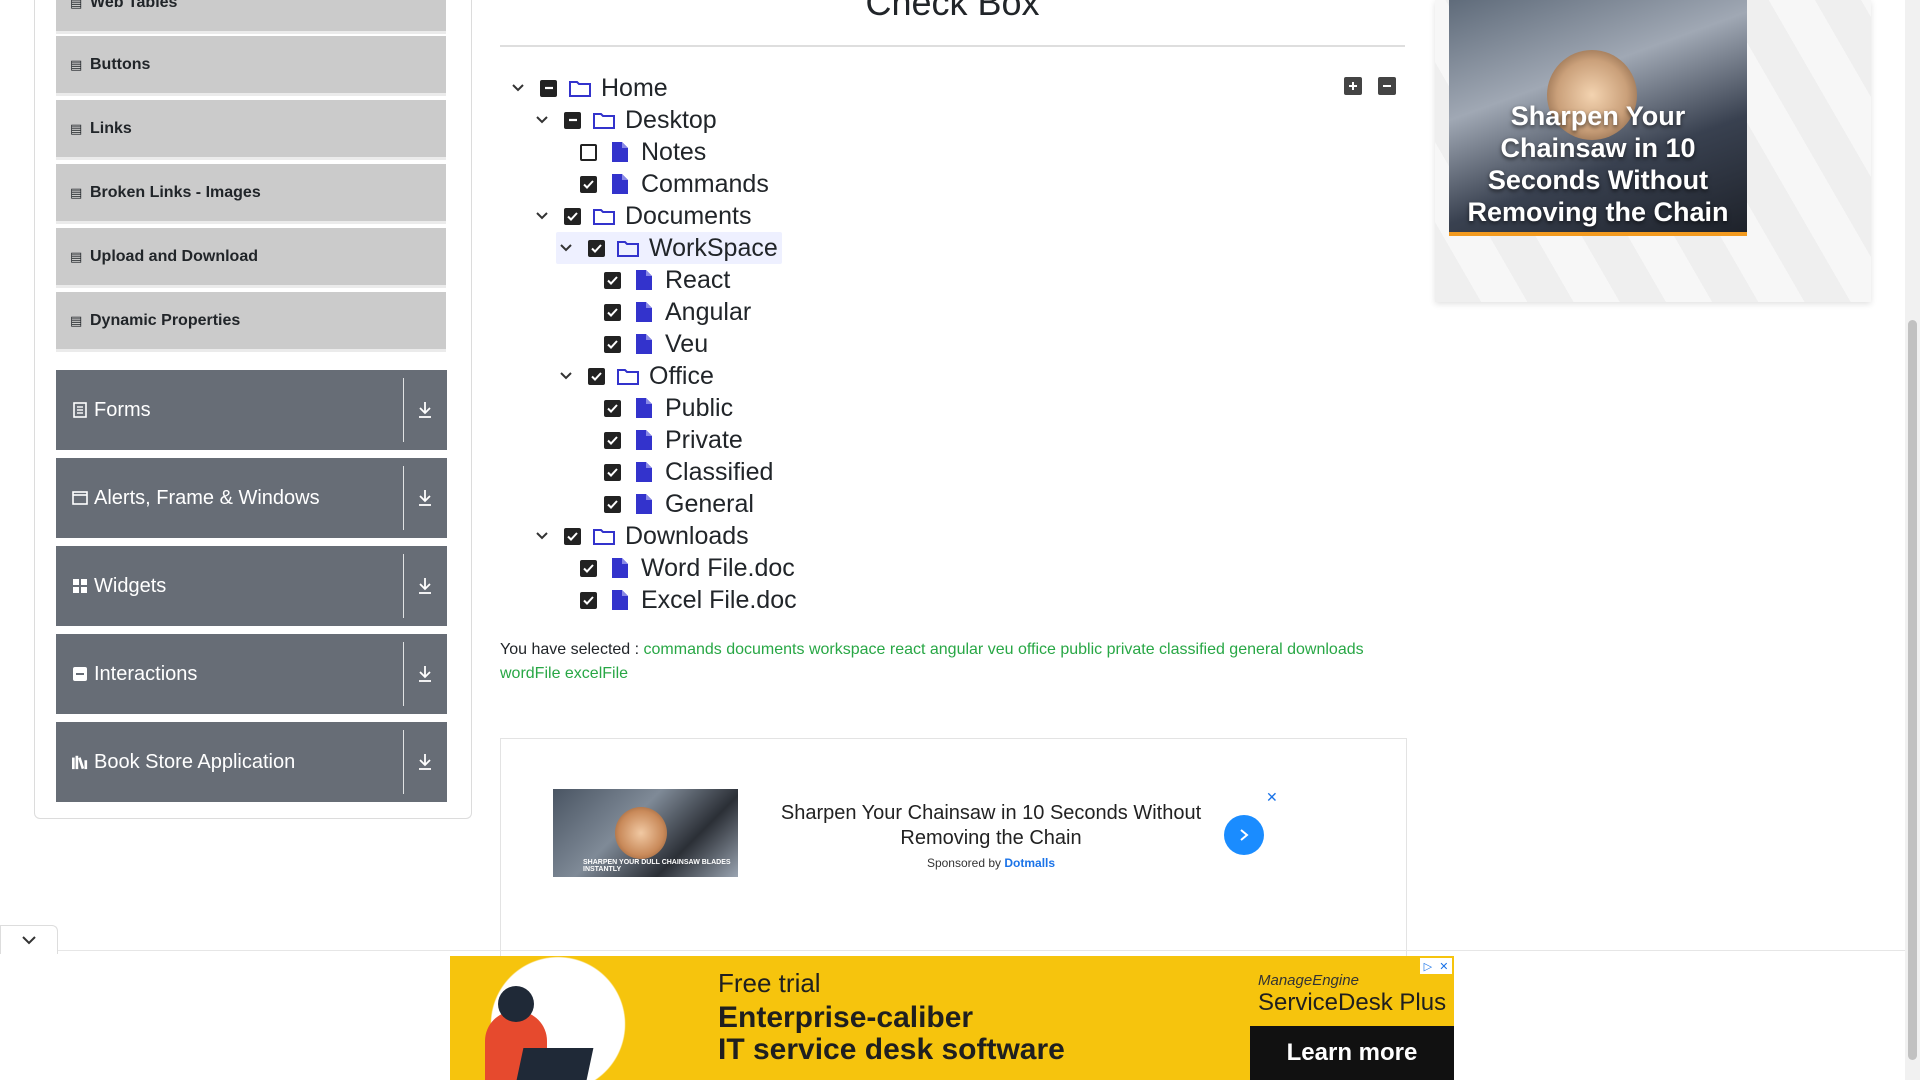 Image resolution: width=1920 pixels, height=1080 pixels. What do you see at coordinates (120, 64) in the screenshot?
I see `sidebar-item-label: Buttons` at bounding box center [120, 64].